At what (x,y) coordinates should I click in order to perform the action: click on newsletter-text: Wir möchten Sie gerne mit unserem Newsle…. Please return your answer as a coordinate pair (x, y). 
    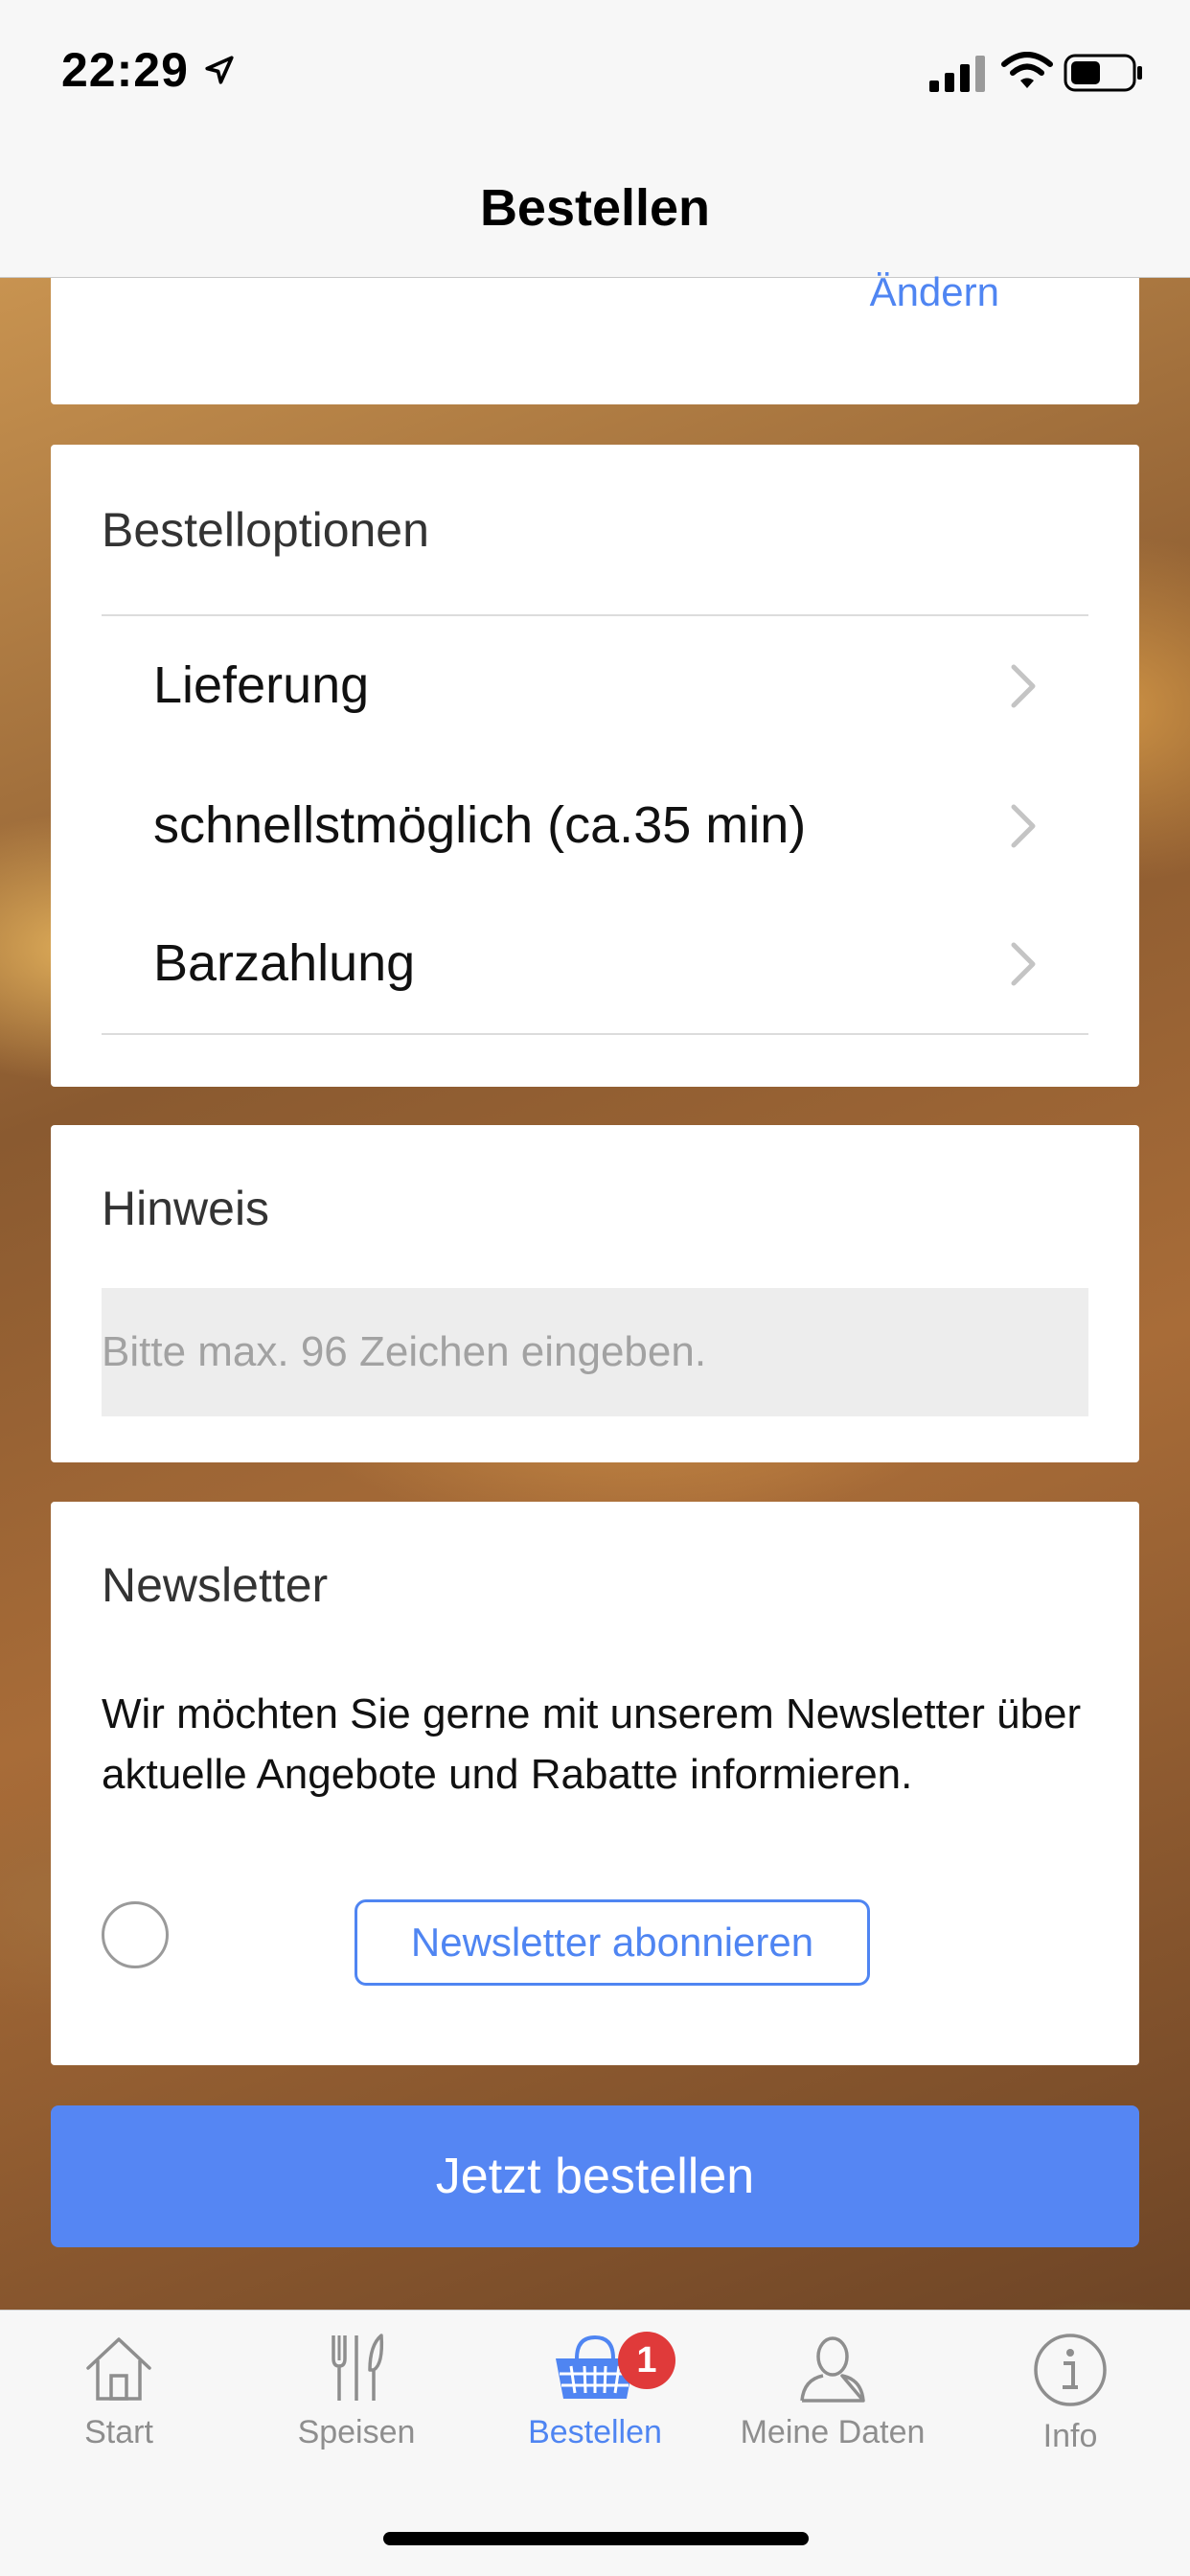
    Looking at the image, I should click on (592, 1744).